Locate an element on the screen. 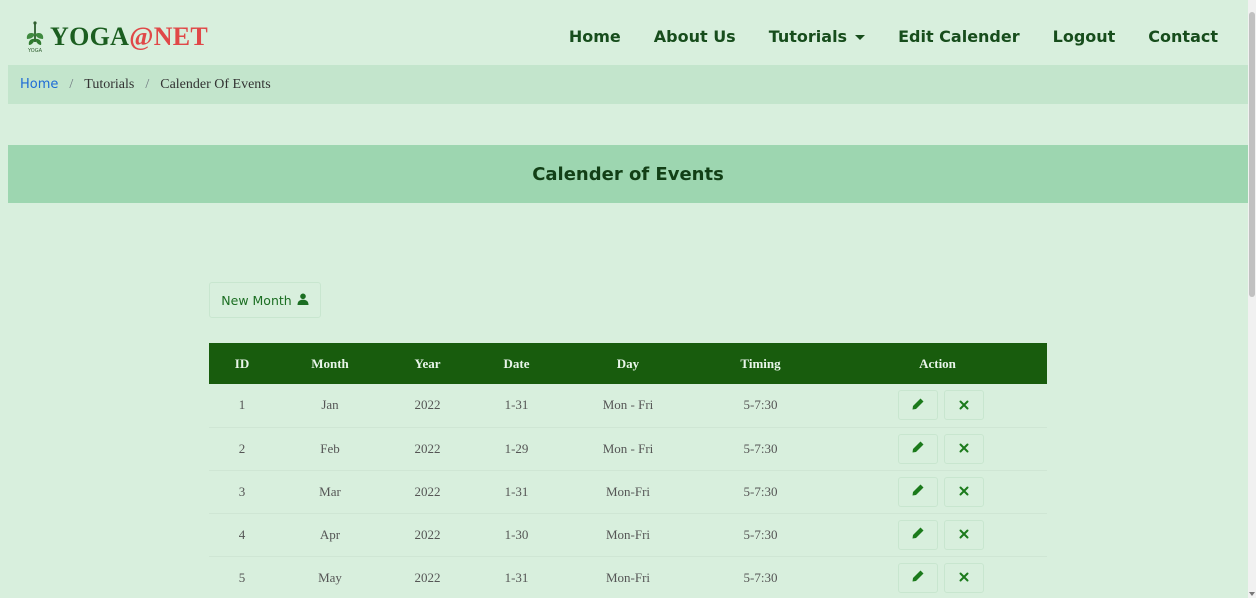 This screenshot has height=598, width=1256. cell-month: Jan is located at coordinates (330, 406).